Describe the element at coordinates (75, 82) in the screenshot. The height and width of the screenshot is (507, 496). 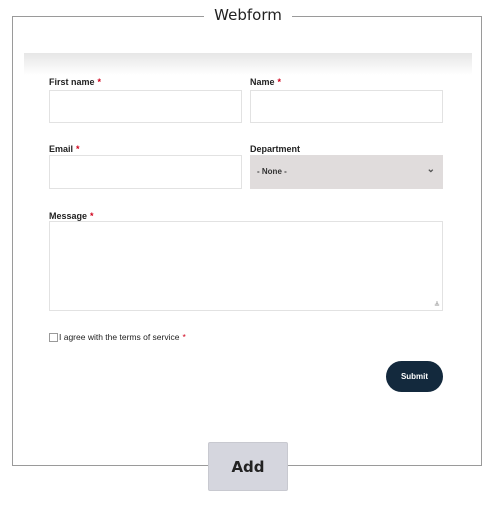
I see `first-name-label: First name *` at that location.